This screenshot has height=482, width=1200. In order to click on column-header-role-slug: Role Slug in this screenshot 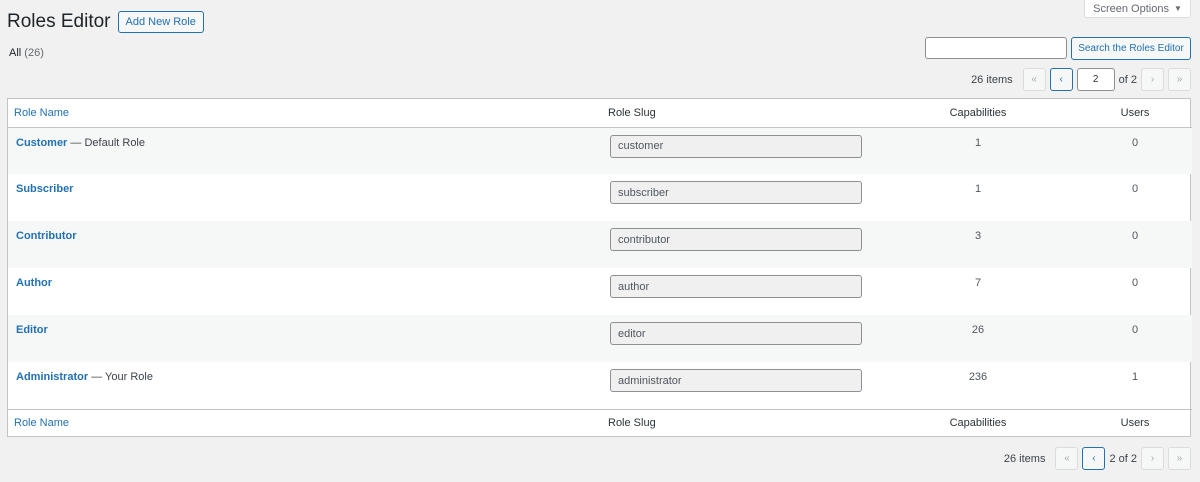, I will do `click(740, 113)`.